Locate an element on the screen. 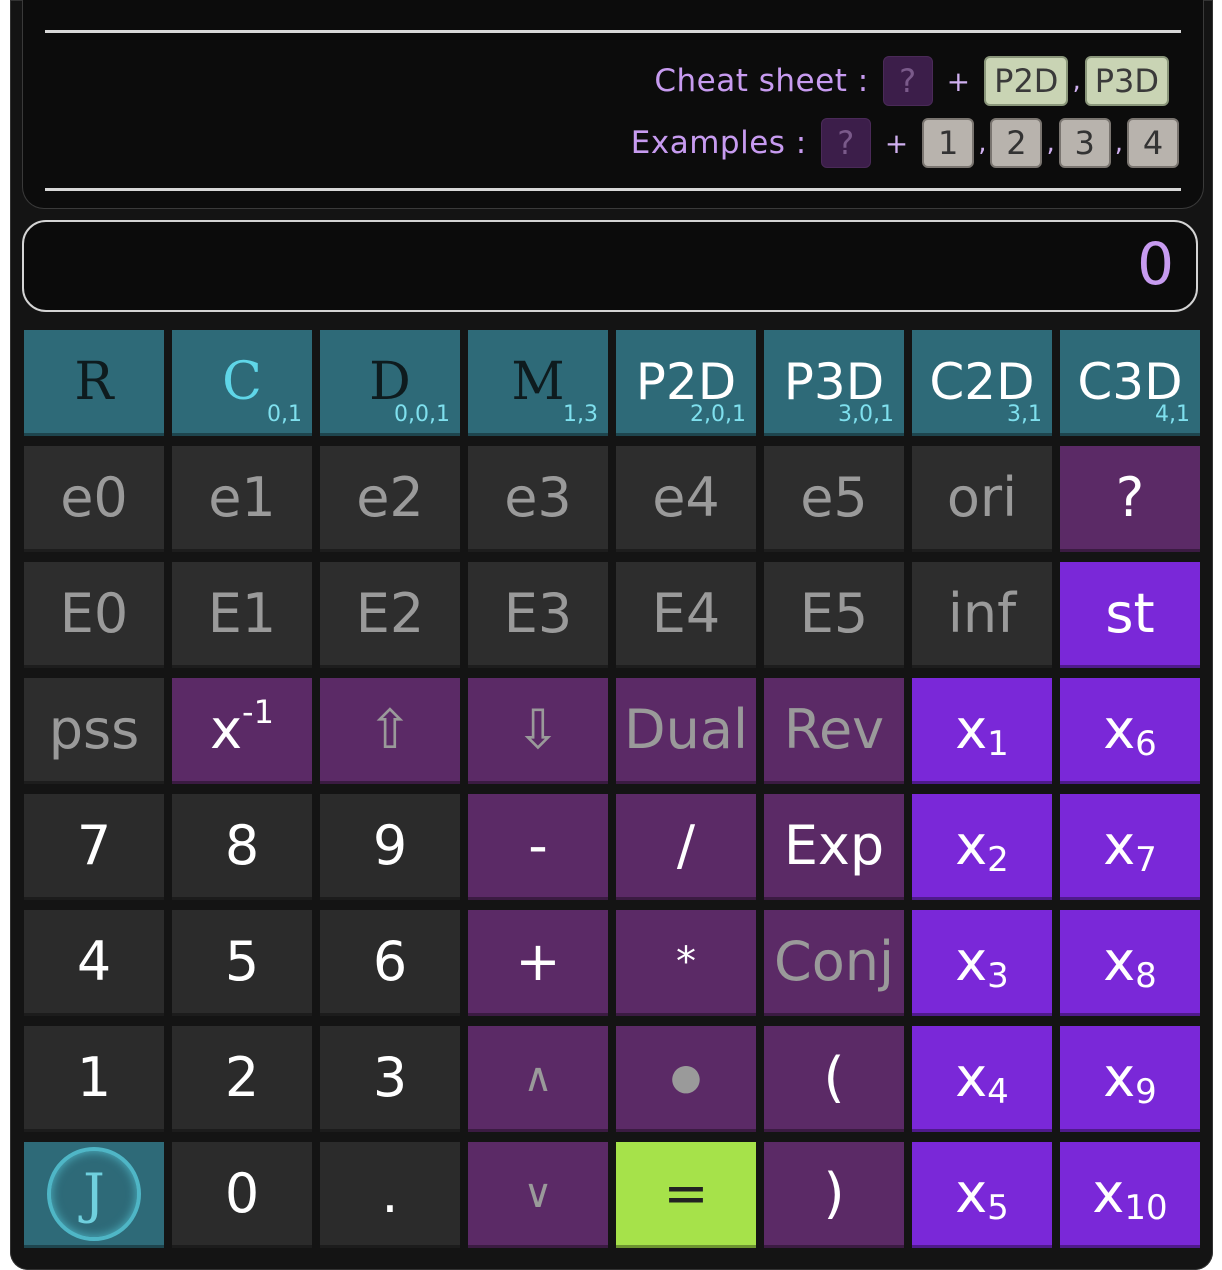 Image resolution: width=1222 pixels, height=1270 pixels. memory-index: 5 is located at coordinates (998, 1207).